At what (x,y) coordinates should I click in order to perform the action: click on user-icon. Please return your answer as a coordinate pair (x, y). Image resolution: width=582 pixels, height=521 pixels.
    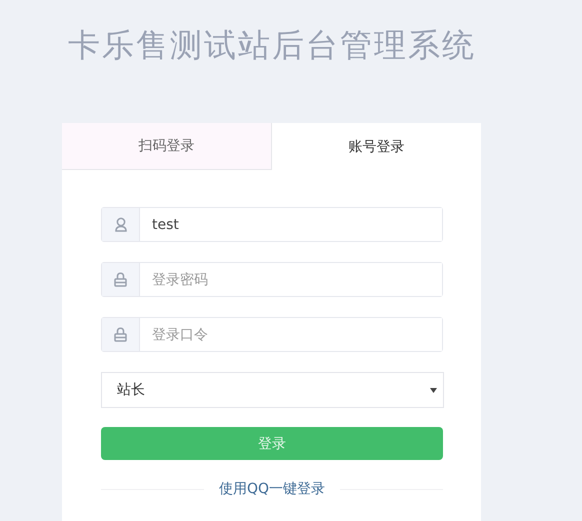
    Looking at the image, I should click on (120, 224).